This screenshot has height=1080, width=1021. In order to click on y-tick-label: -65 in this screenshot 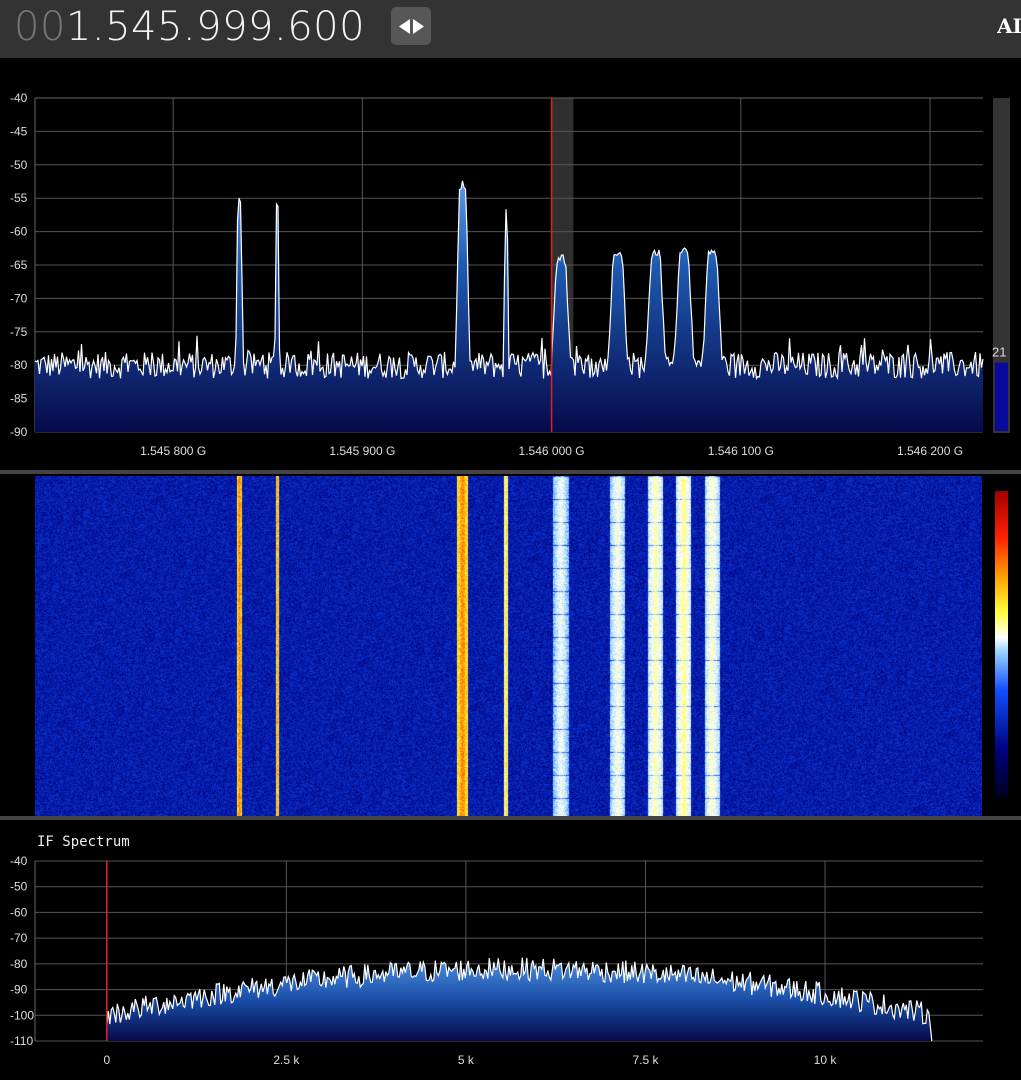, I will do `click(19, 265)`.